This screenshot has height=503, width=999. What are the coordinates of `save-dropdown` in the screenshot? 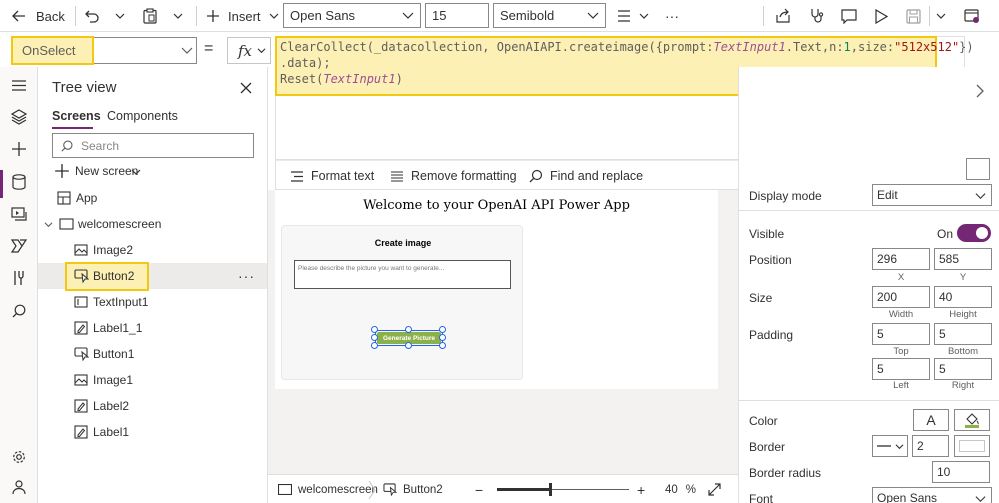 It's located at (941, 16).